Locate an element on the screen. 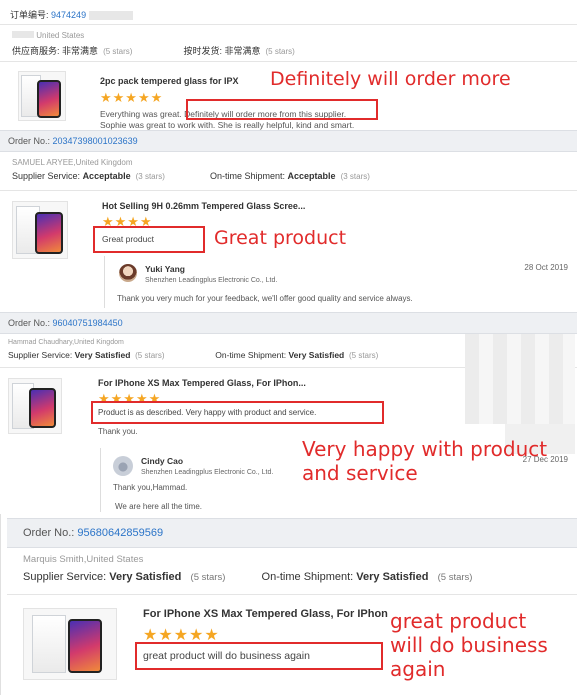 The height and width of the screenshot is (695, 577). order-bar: Order No.: 20347398001023639 is located at coordinates (288, 141).